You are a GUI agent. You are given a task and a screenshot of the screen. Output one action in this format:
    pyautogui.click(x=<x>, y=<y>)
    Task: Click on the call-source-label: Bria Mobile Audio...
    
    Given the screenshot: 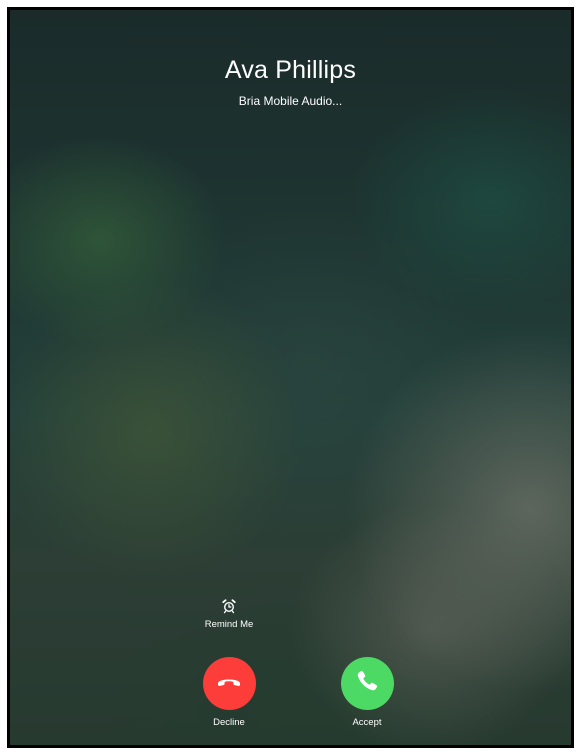 What is the action you would take?
    pyautogui.click(x=290, y=101)
    